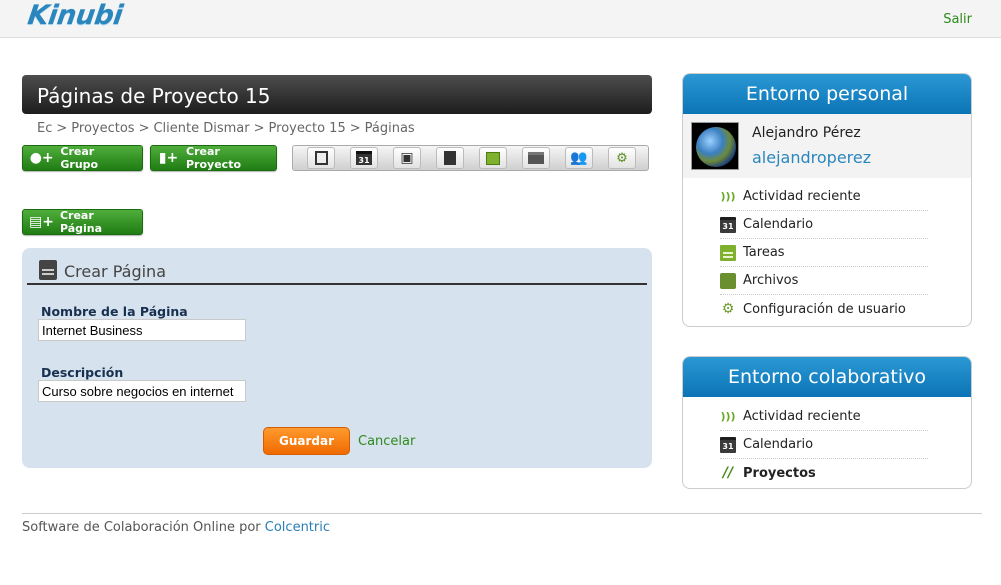 Image resolution: width=1001 pixels, height=585 pixels. I want to click on create-group-button: ●+ Crear Grupo, so click(82, 158).